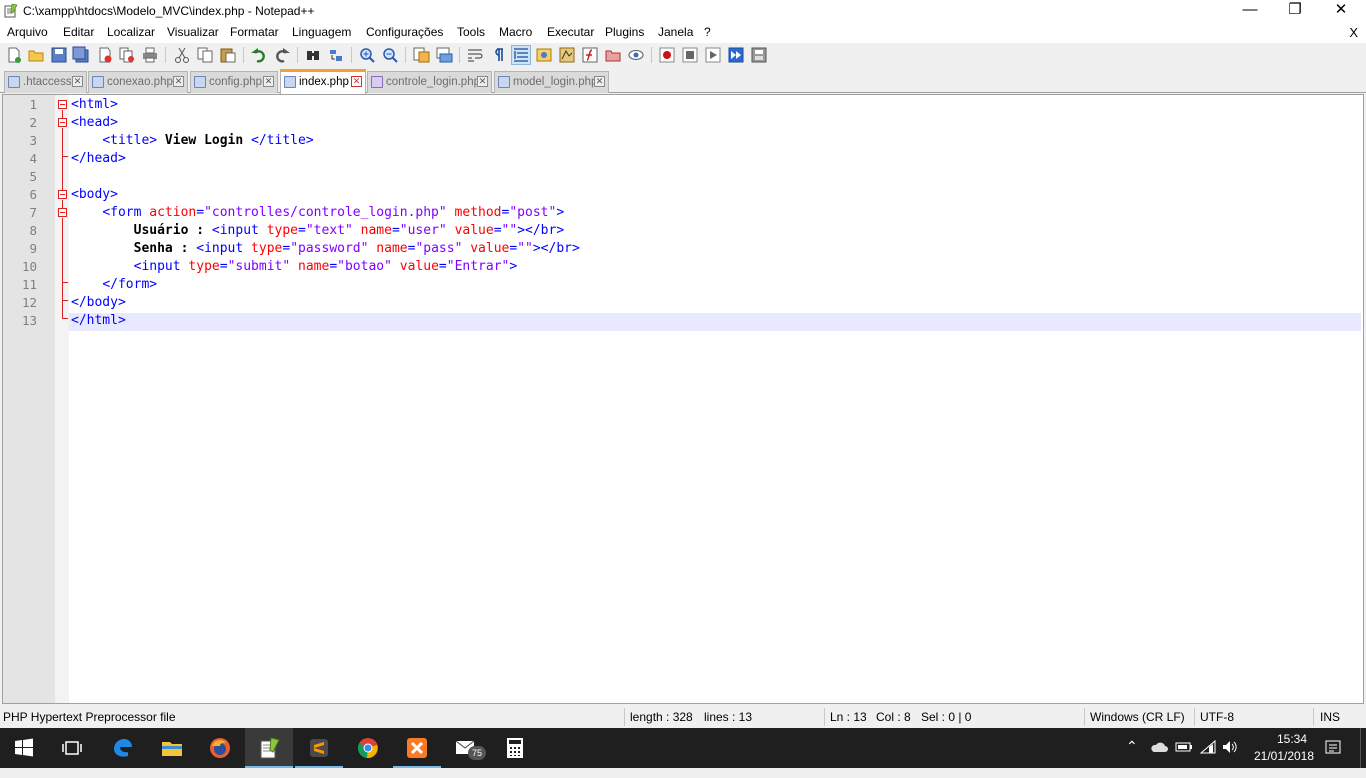 This screenshot has height=778, width=1366. Describe the element at coordinates (684, 303) in the screenshot. I see `code-line: 12 </body>` at that location.